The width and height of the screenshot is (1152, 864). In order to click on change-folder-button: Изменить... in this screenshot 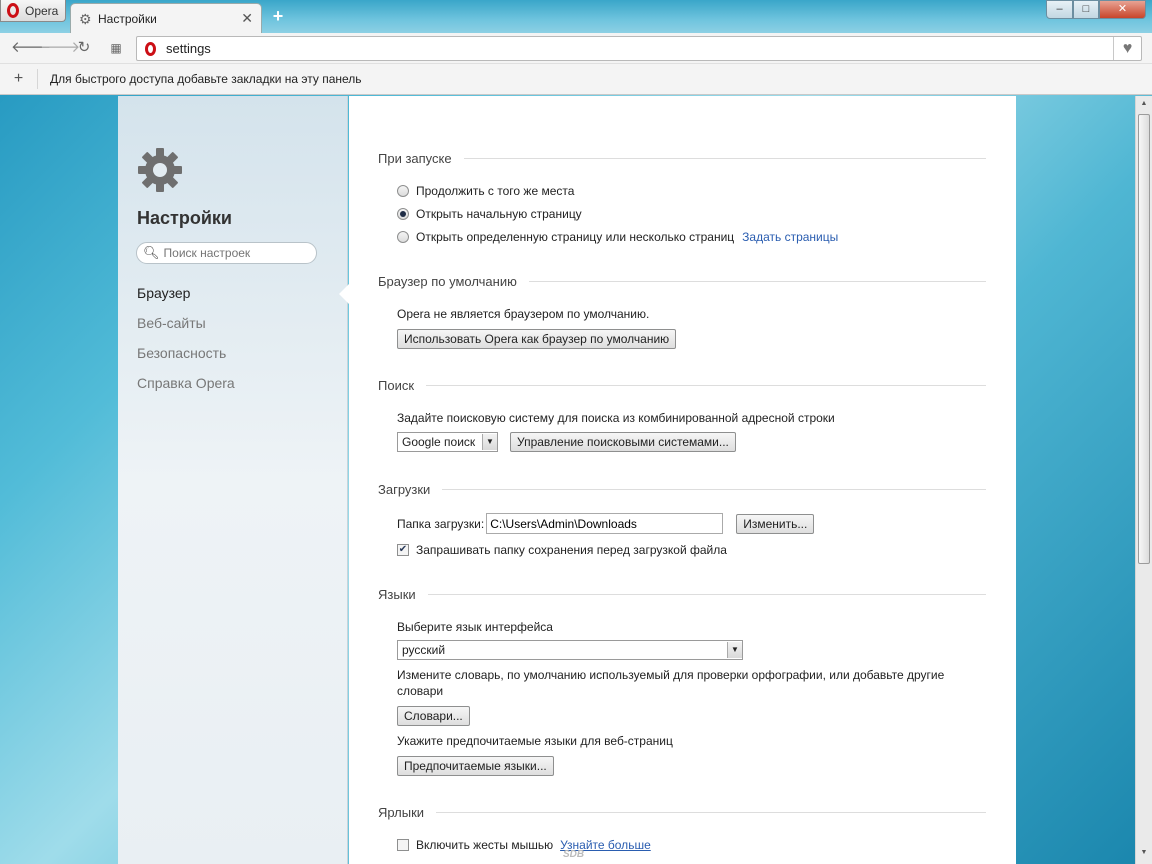, I will do `click(775, 523)`.